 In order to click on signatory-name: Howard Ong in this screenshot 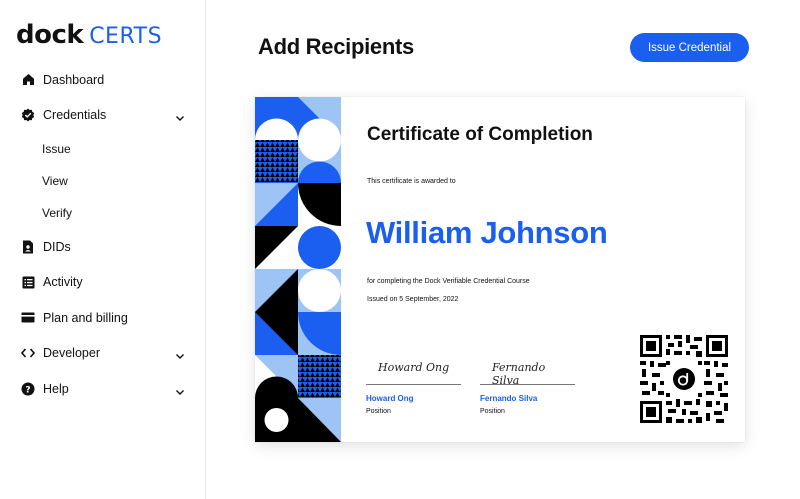, I will do `click(390, 398)`.